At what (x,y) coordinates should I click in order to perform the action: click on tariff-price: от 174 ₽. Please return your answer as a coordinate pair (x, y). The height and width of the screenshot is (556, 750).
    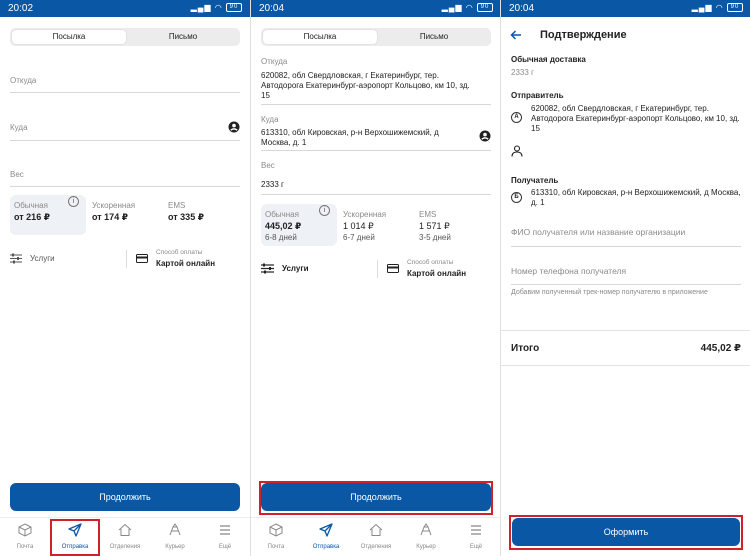
    Looking at the image, I should click on (110, 217).